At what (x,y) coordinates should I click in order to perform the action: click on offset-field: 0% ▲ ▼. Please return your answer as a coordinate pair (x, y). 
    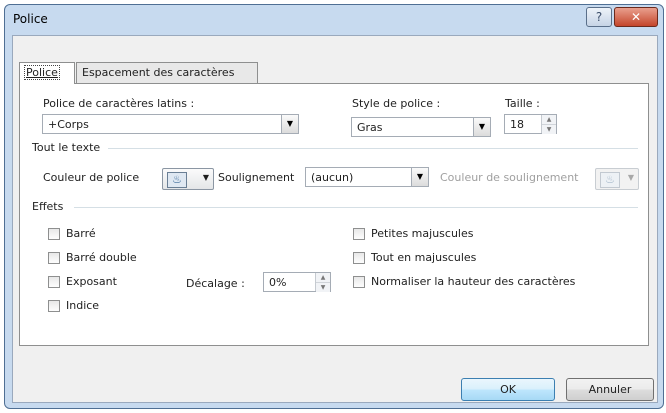
    Looking at the image, I should click on (297, 282).